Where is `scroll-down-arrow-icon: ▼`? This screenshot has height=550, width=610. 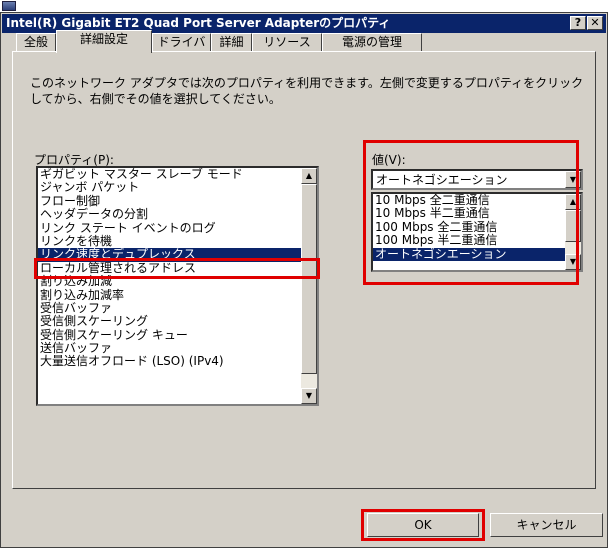 scroll-down-arrow-icon: ▼ is located at coordinates (309, 396).